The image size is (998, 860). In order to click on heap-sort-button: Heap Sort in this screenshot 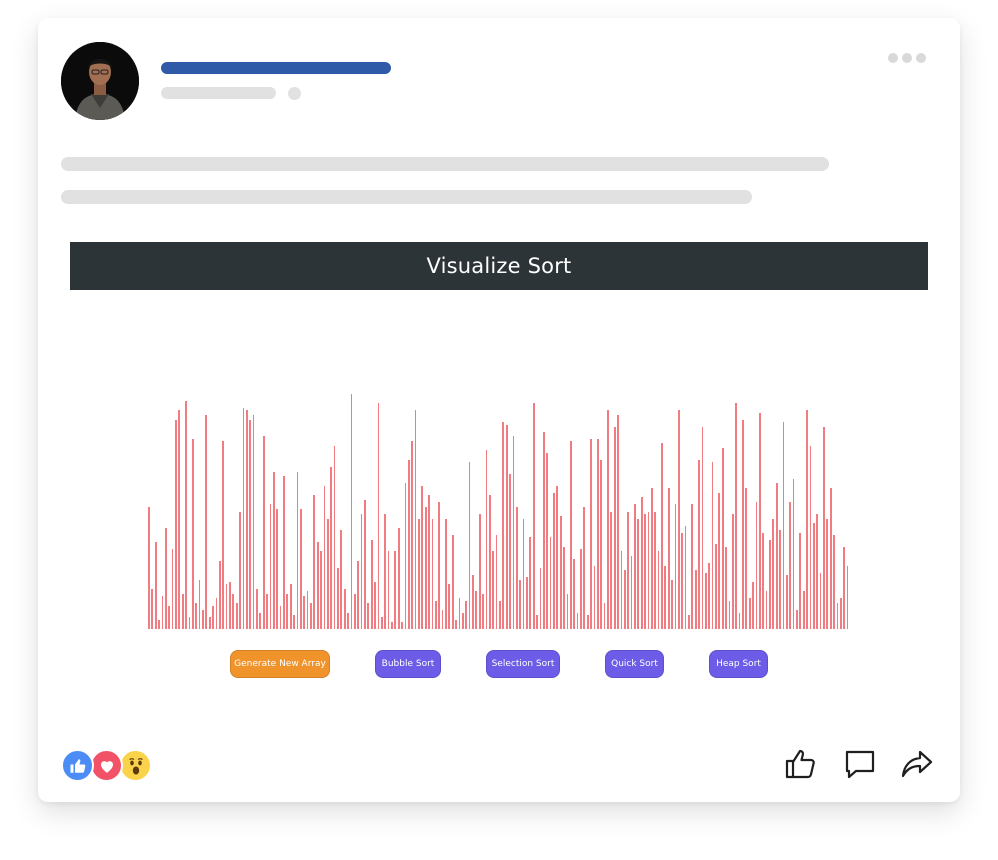, I will do `click(738, 664)`.